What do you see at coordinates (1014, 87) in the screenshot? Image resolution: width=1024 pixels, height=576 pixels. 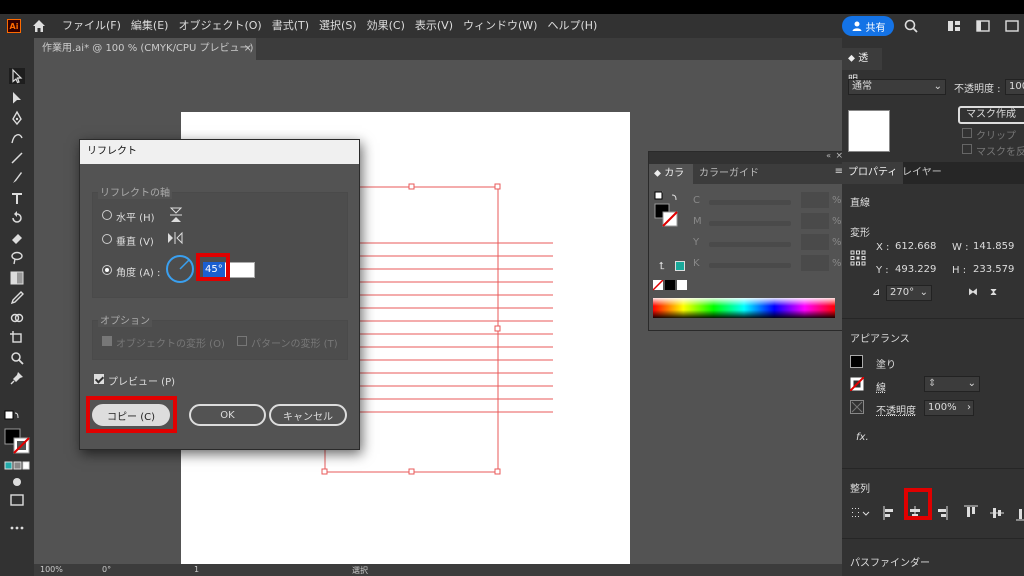 I see `opacity-input: 100` at bounding box center [1014, 87].